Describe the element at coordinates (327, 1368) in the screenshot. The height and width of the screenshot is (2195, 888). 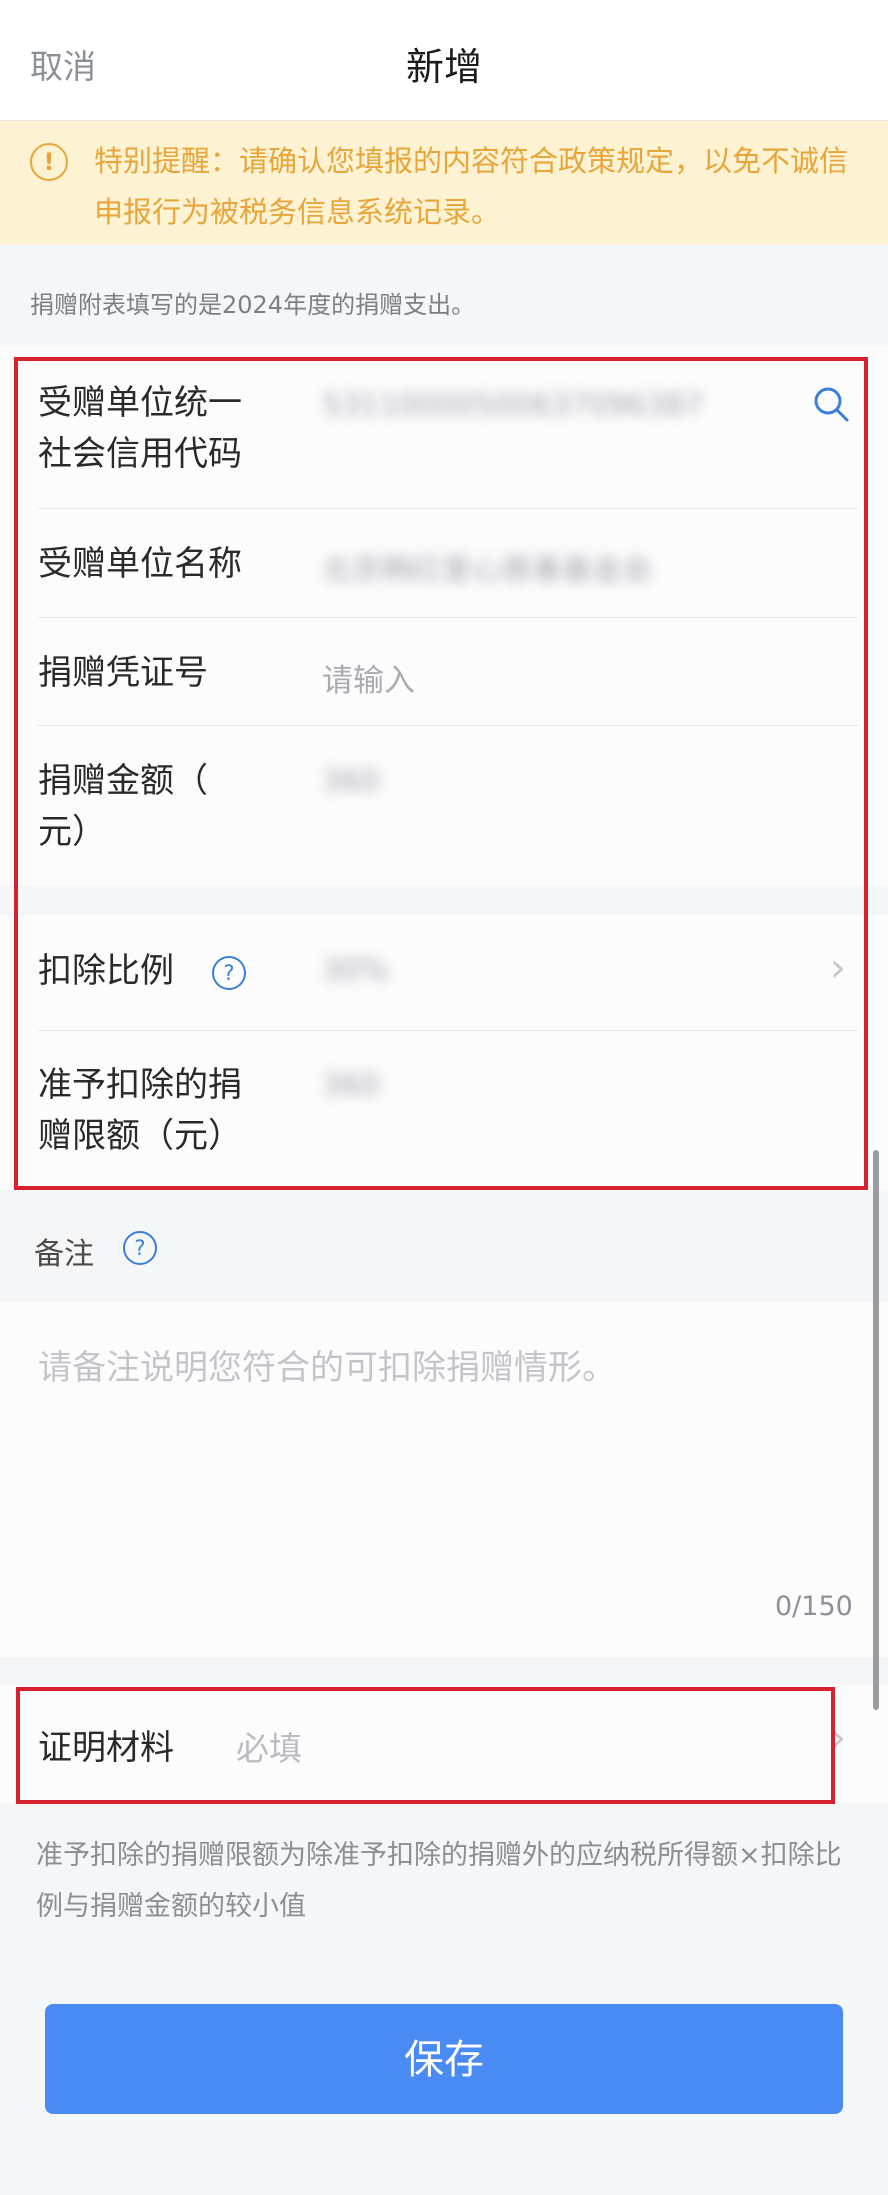
I see `remark-placeholder: 请备注说明您符合的可扣除捐赠情形。` at that location.